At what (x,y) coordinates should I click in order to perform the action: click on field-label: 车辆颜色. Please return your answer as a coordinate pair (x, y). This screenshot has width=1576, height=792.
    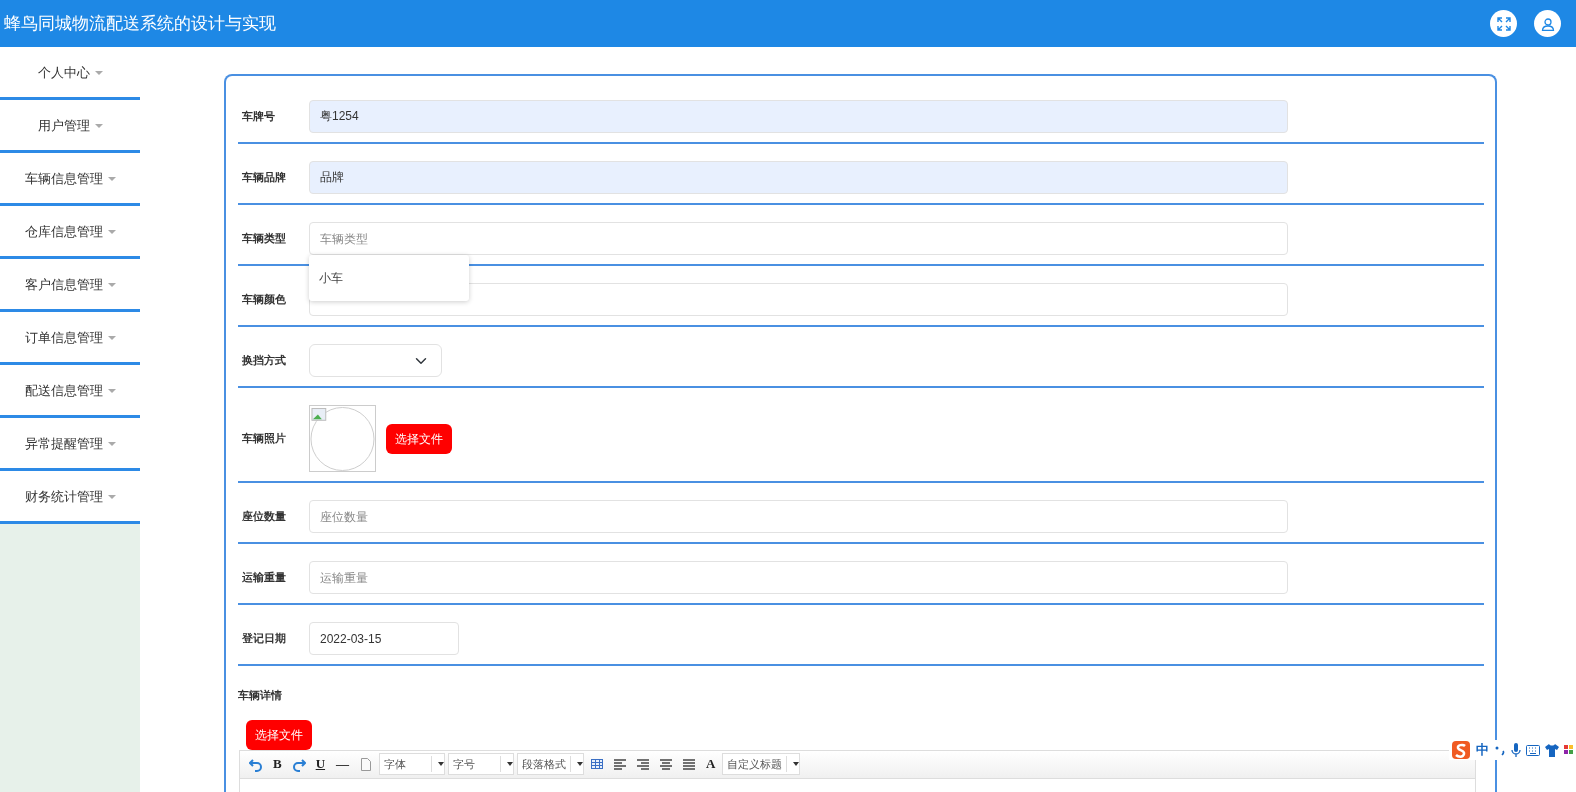
    Looking at the image, I should click on (264, 300).